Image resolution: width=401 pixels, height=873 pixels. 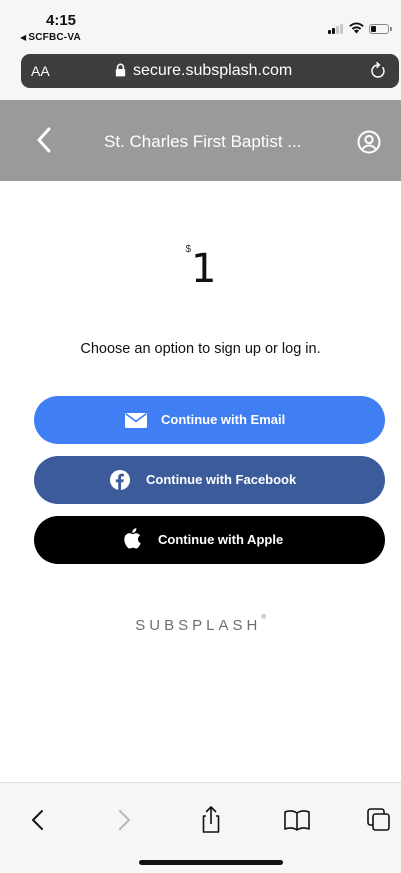 What do you see at coordinates (120, 480) in the screenshot?
I see `facebook-icon` at bounding box center [120, 480].